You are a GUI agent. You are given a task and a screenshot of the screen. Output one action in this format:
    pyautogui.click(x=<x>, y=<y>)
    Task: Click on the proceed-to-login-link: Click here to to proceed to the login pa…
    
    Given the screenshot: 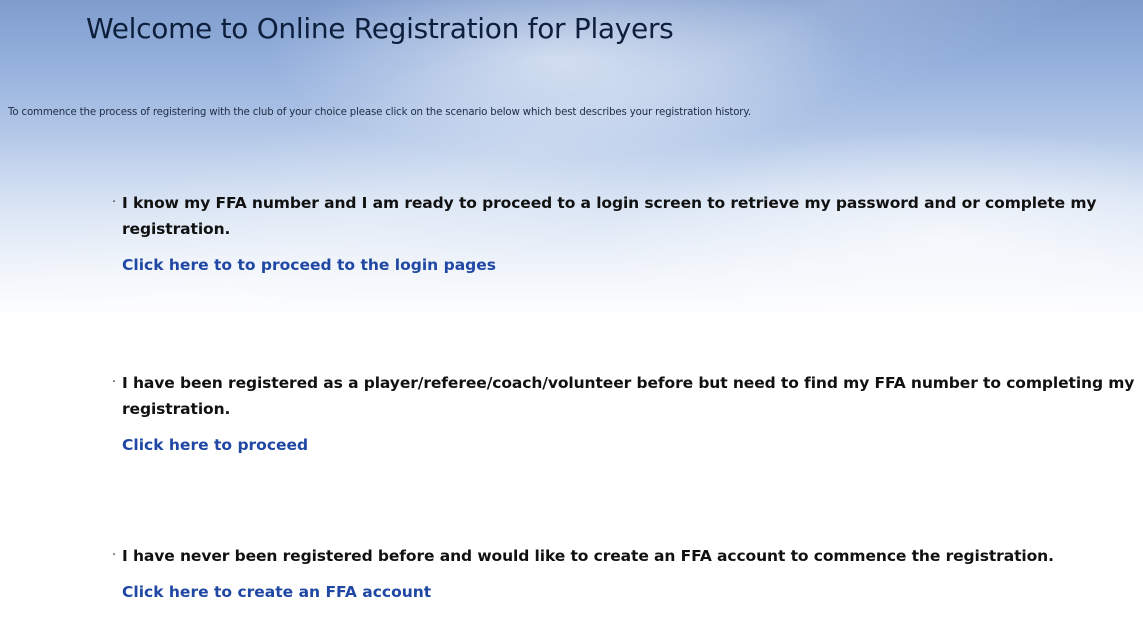 What is the action you would take?
    pyautogui.click(x=309, y=265)
    